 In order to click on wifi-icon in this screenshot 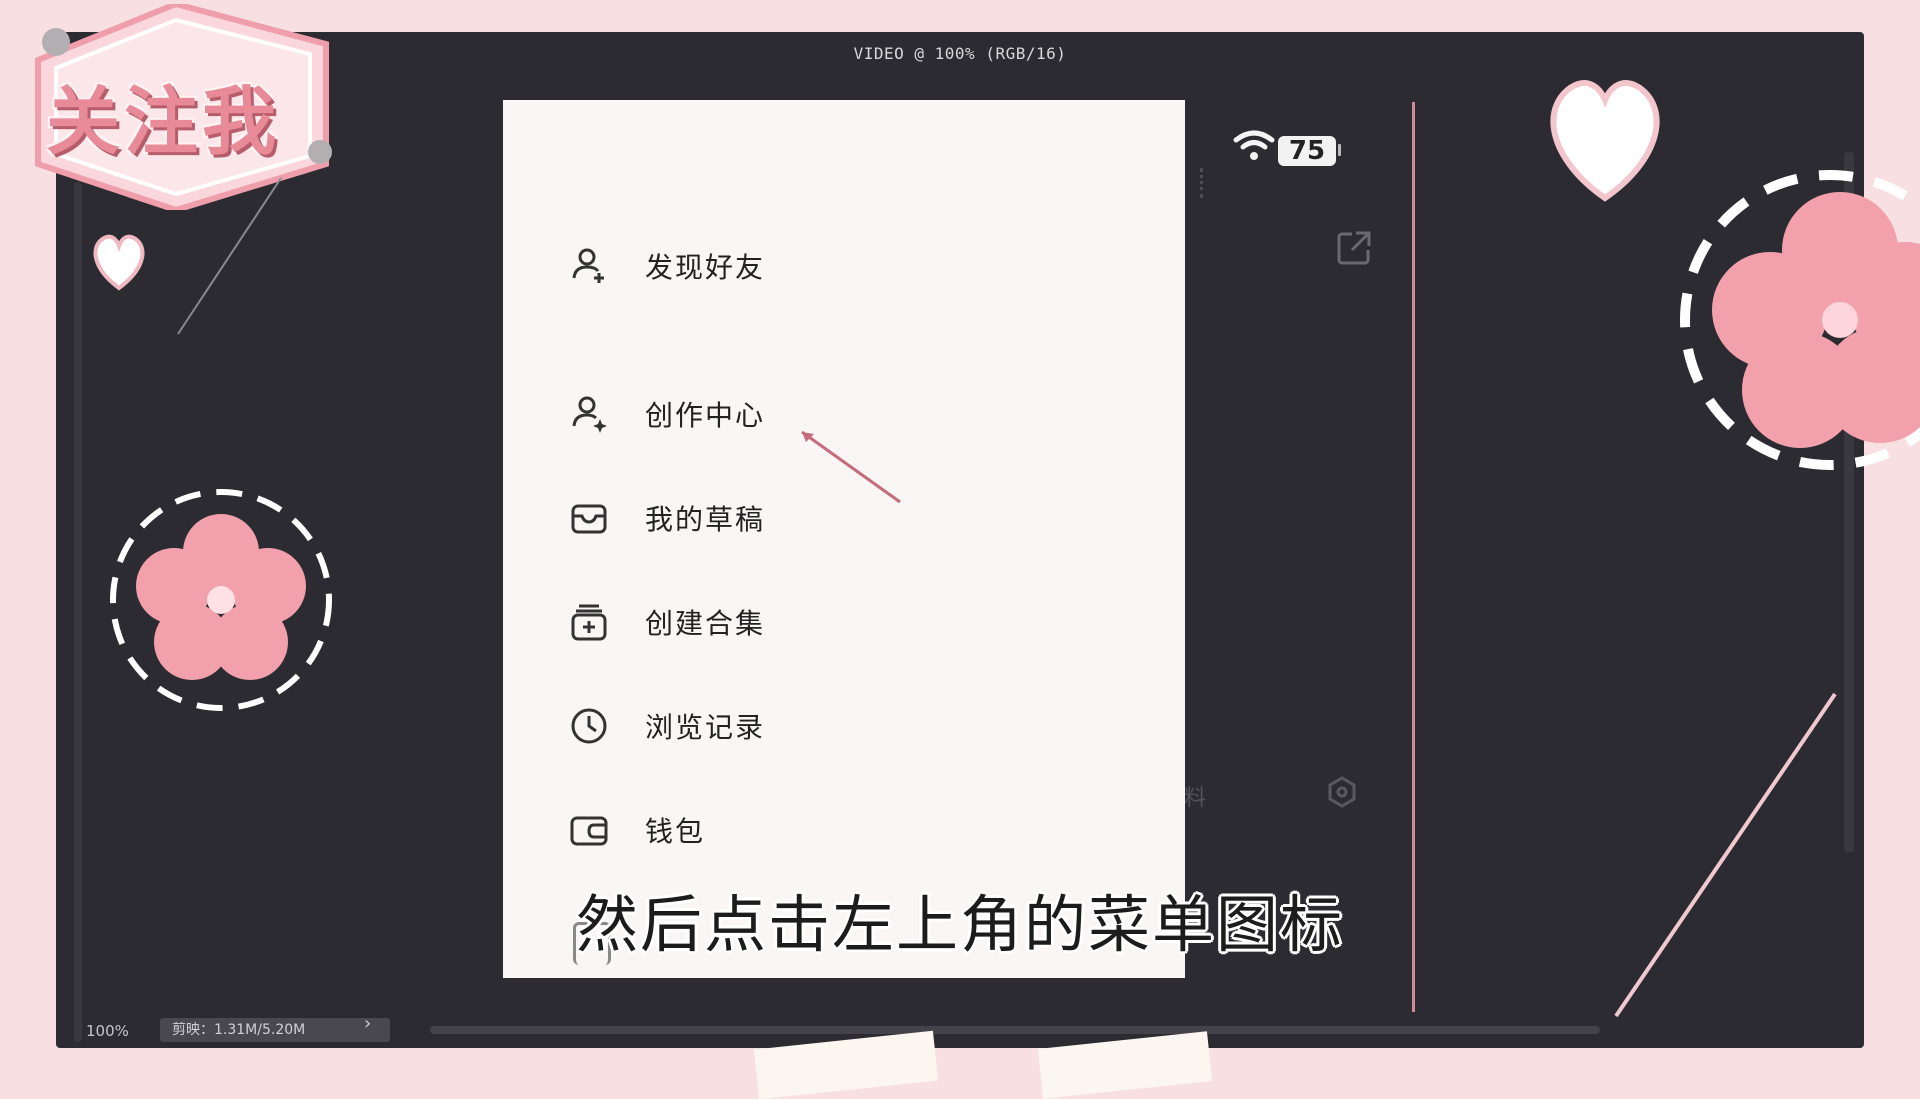, I will do `click(1254, 145)`.